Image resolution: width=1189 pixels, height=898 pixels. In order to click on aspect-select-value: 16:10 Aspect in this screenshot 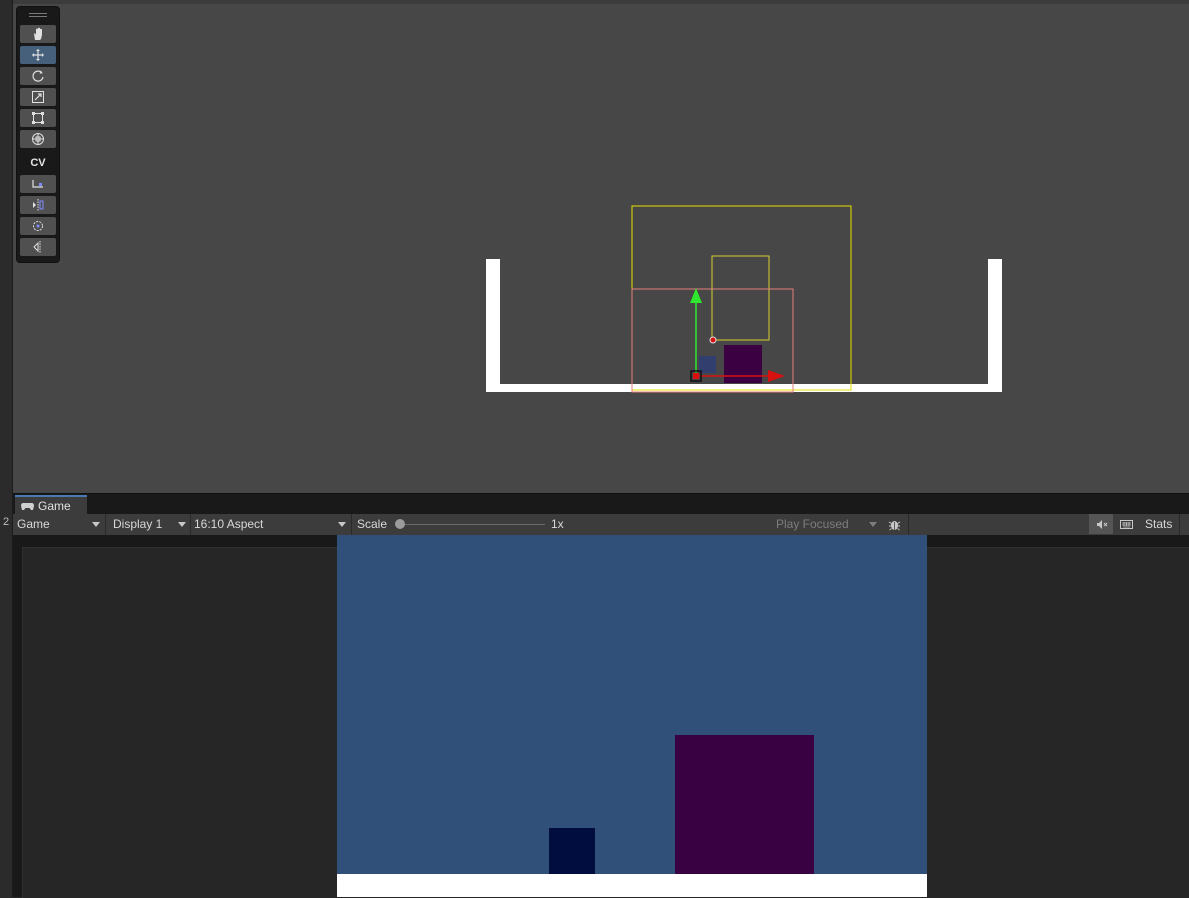, I will do `click(229, 524)`.